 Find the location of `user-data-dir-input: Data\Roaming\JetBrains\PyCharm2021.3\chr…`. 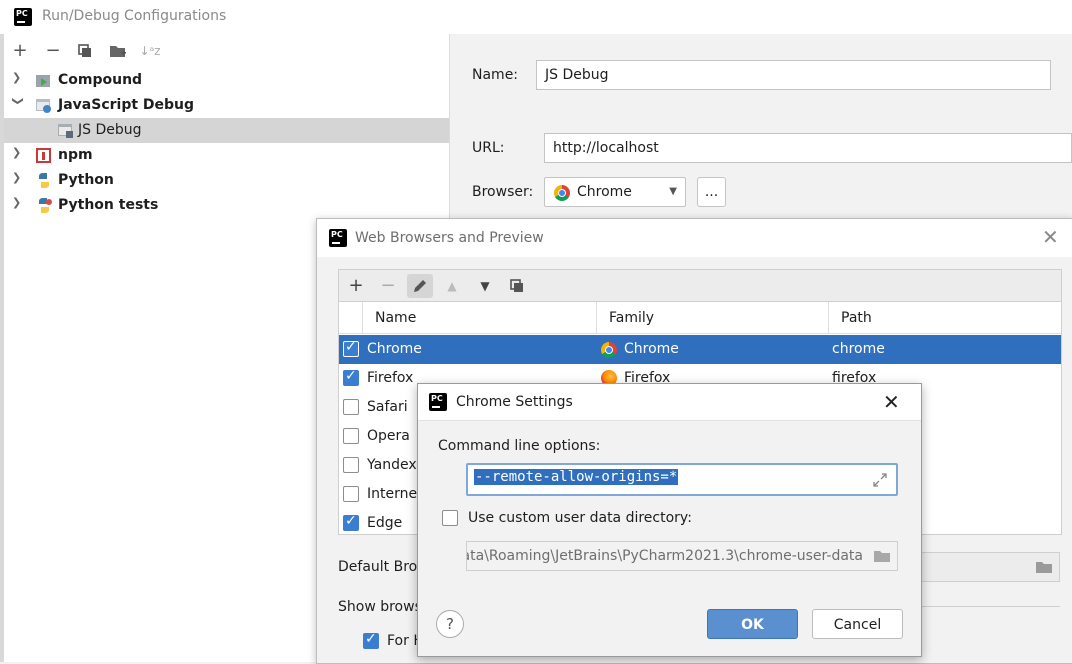

user-data-dir-input: Data\Roaming\JetBrains\PyCharm2021.3\chr… is located at coordinates (682, 556).